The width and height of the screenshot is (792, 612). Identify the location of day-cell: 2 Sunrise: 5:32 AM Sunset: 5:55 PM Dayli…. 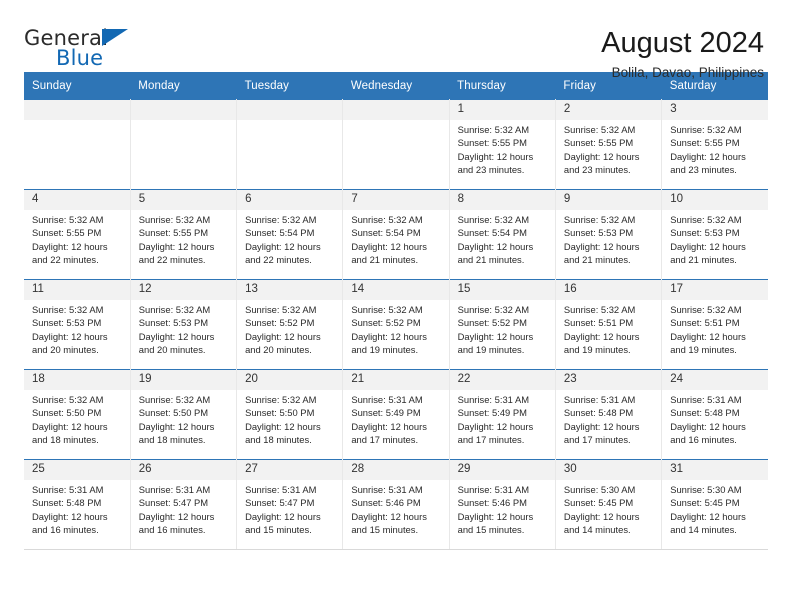
(609, 144).